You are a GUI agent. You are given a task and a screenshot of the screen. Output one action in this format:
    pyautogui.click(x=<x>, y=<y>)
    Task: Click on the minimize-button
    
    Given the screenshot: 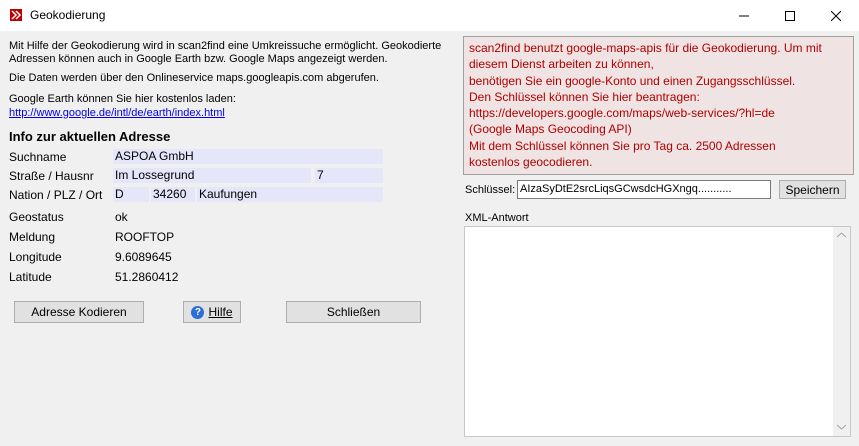 What is the action you would take?
    pyautogui.click(x=744, y=15)
    